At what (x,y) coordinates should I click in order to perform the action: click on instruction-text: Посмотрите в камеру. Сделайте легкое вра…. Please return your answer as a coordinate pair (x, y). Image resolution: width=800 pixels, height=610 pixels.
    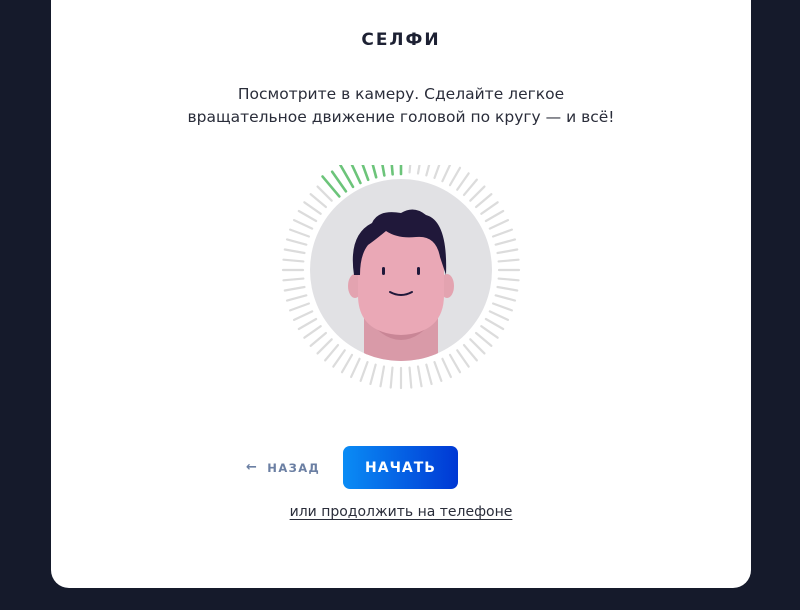
    Looking at the image, I should click on (401, 106).